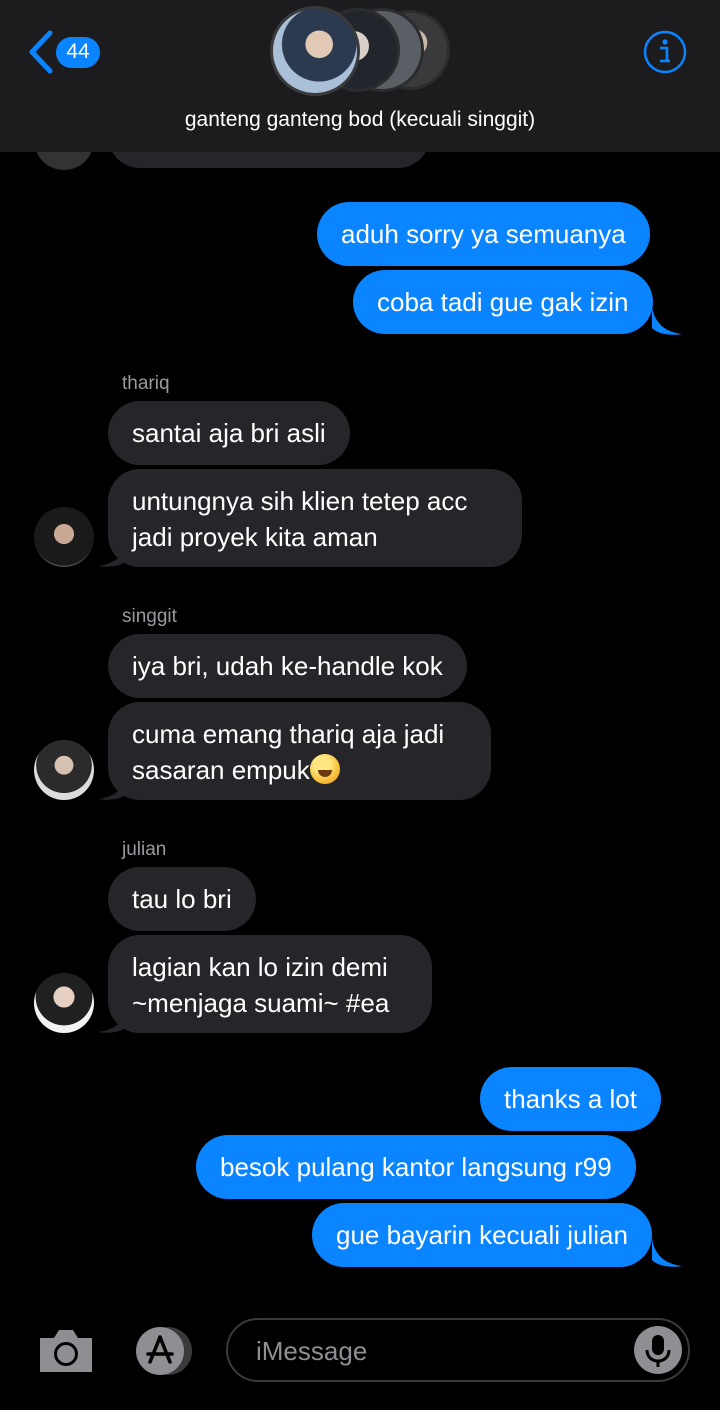  What do you see at coordinates (41, 52) in the screenshot?
I see `chevron-left-icon` at bounding box center [41, 52].